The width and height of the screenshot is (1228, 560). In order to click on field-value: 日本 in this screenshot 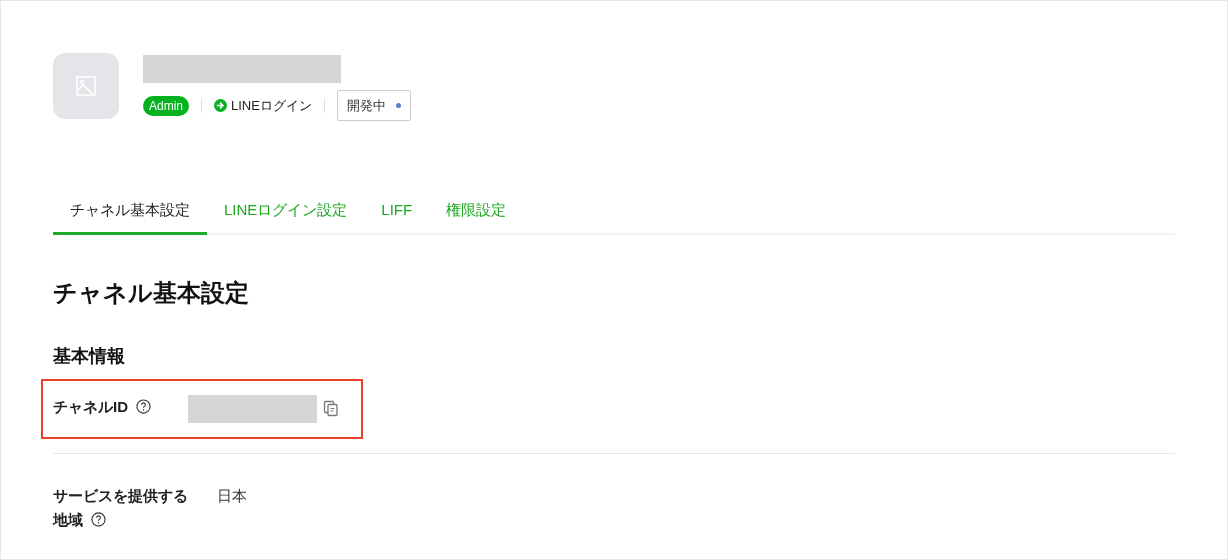, I will do `click(232, 495)`.